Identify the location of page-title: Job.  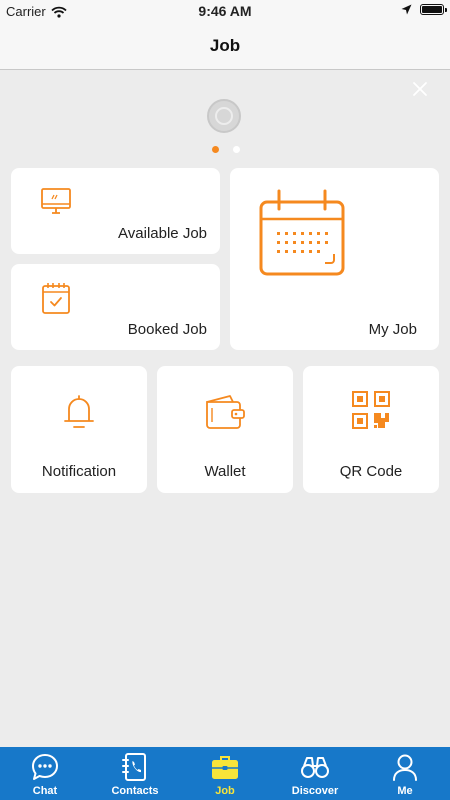
(225, 45).